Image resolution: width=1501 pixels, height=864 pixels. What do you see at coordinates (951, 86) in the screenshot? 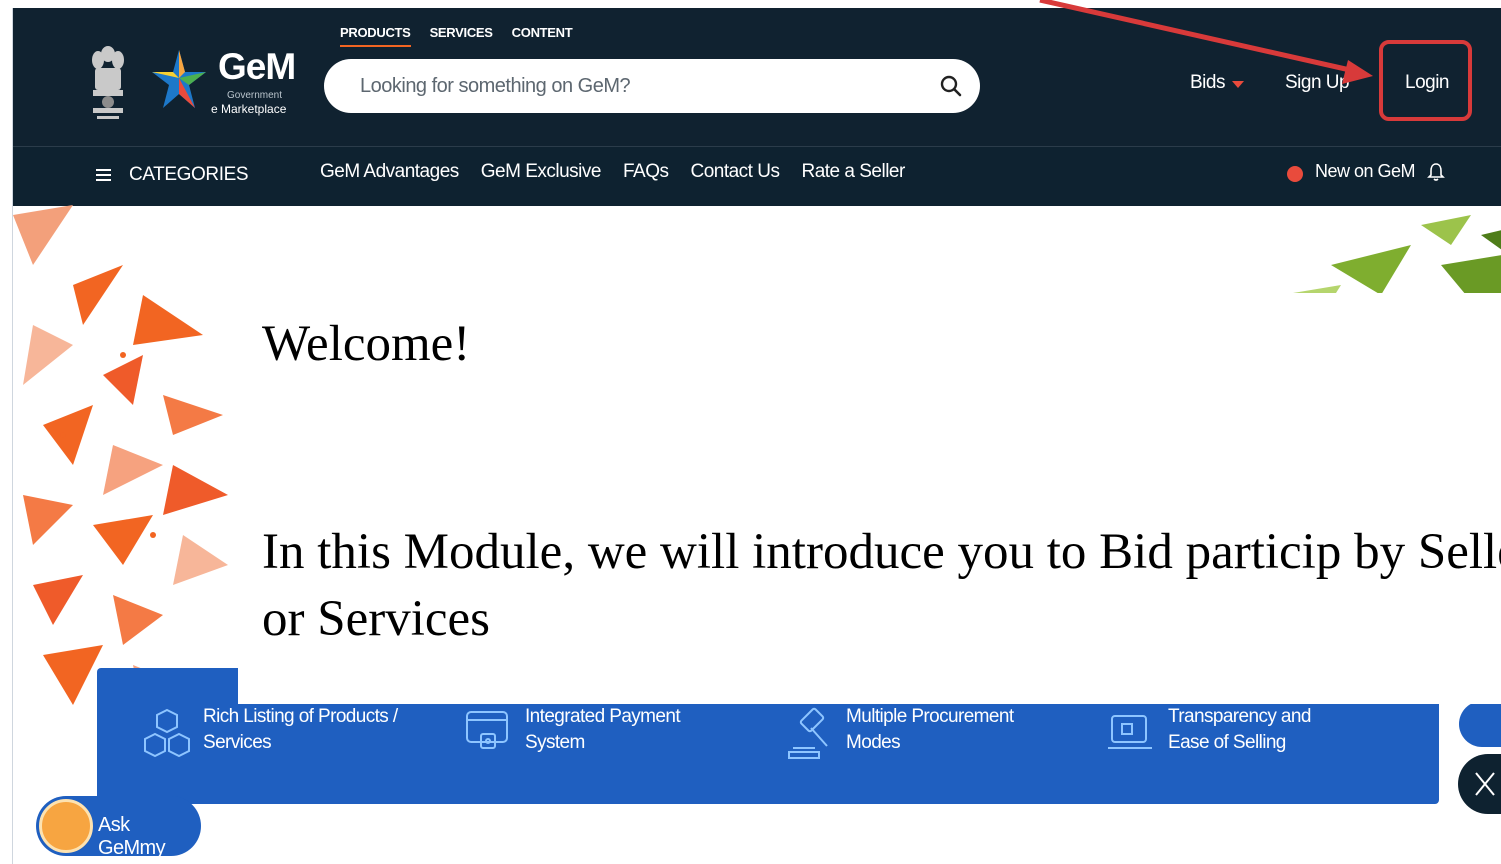
I see `search-icon` at bounding box center [951, 86].